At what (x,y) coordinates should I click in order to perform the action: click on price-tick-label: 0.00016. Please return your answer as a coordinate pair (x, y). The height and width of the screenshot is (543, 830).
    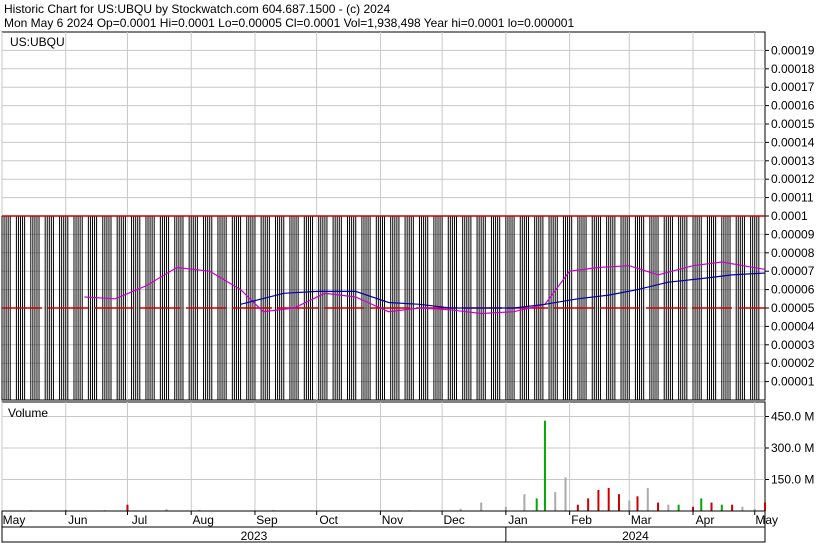
    Looking at the image, I should click on (793, 106).